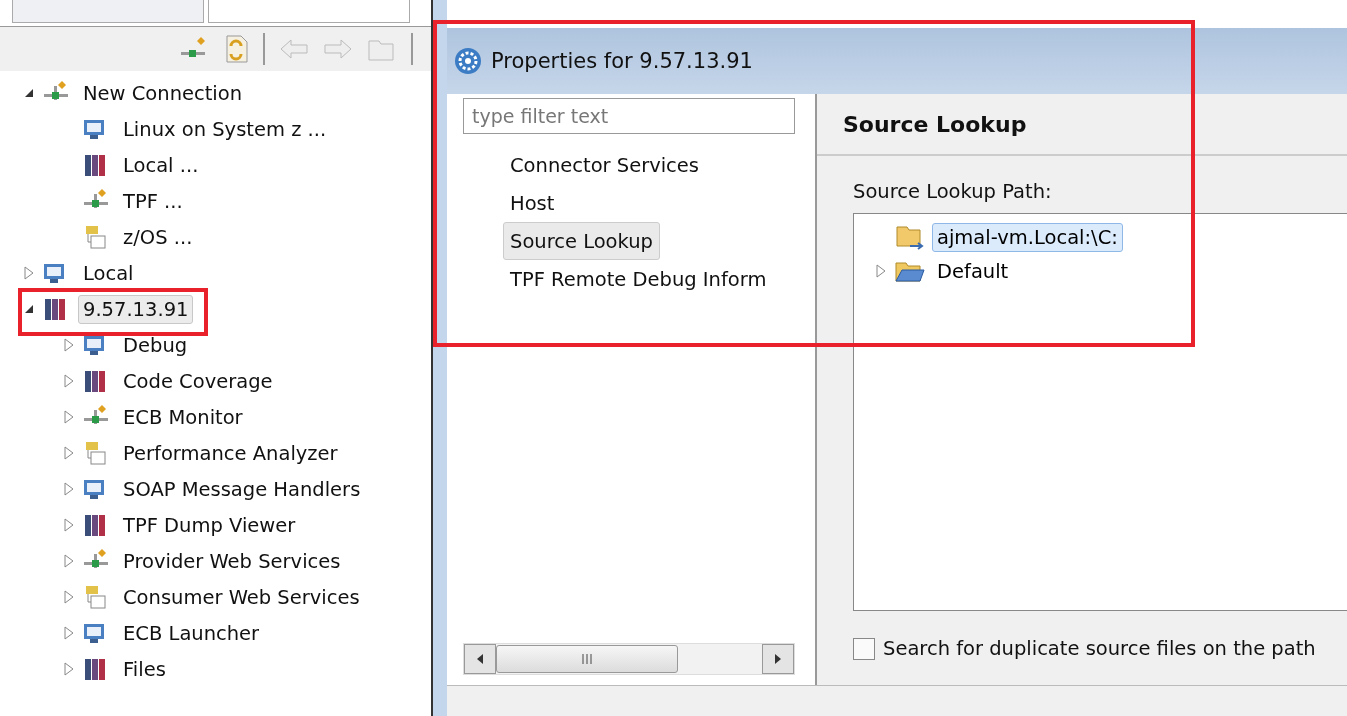 This screenshot has width=1347, height=716. I want to click on horizontal-scrollbar, so click(629, 659).